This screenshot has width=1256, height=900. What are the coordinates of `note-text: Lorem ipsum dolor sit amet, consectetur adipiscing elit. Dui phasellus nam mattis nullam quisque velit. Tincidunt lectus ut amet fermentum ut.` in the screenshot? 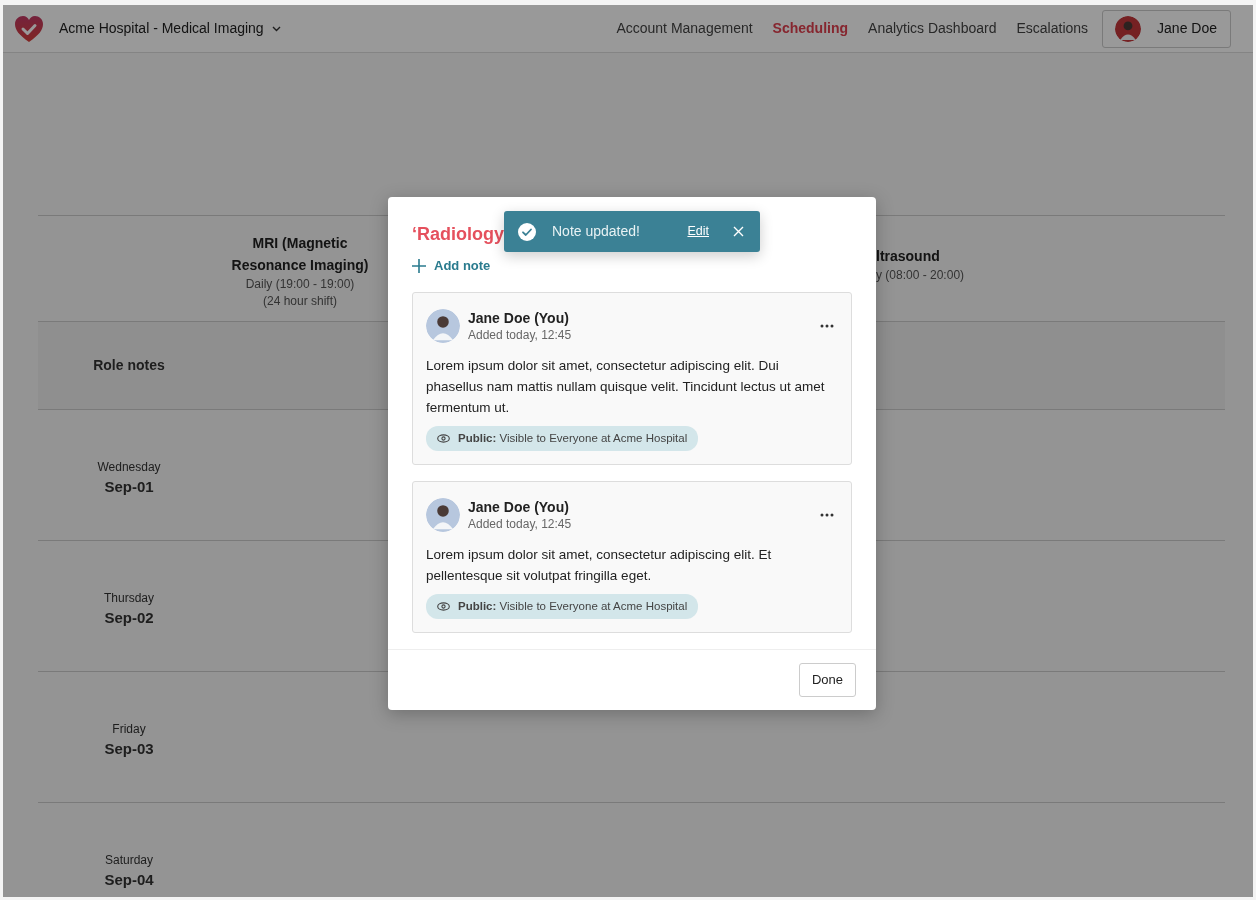 It's located at (626, 386).